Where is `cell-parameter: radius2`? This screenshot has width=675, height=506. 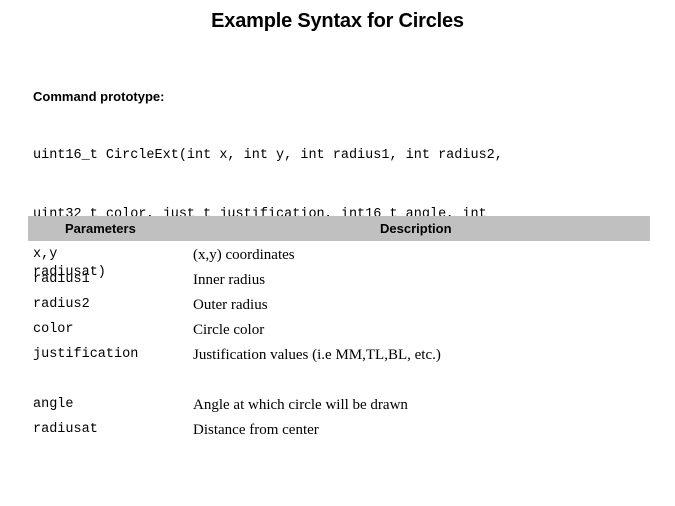
cell-parameter: radius2 is located at coordinates (61, 304).